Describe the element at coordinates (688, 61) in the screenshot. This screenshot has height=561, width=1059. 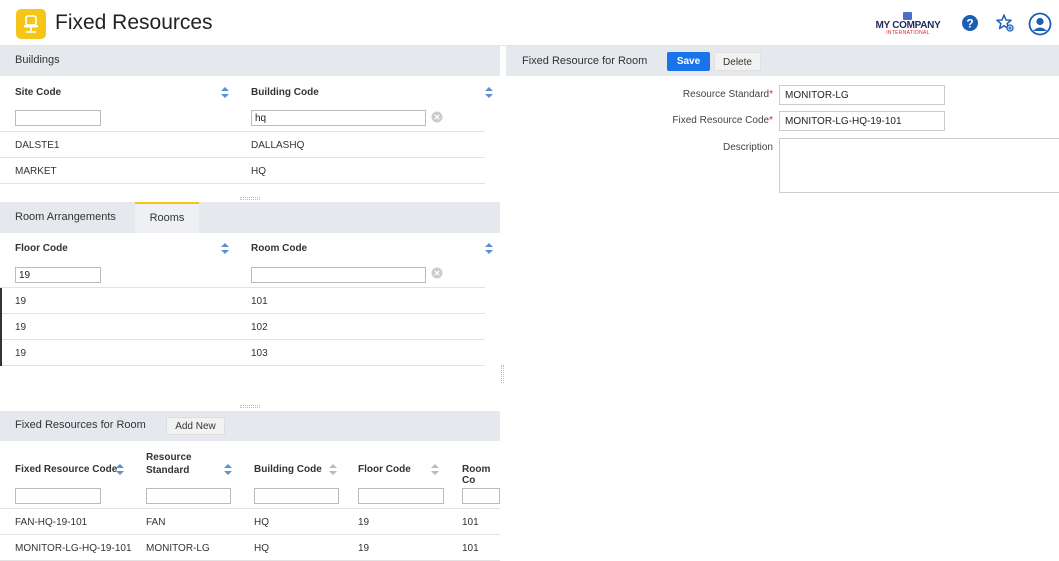
I see `save-button: Save` at that location.